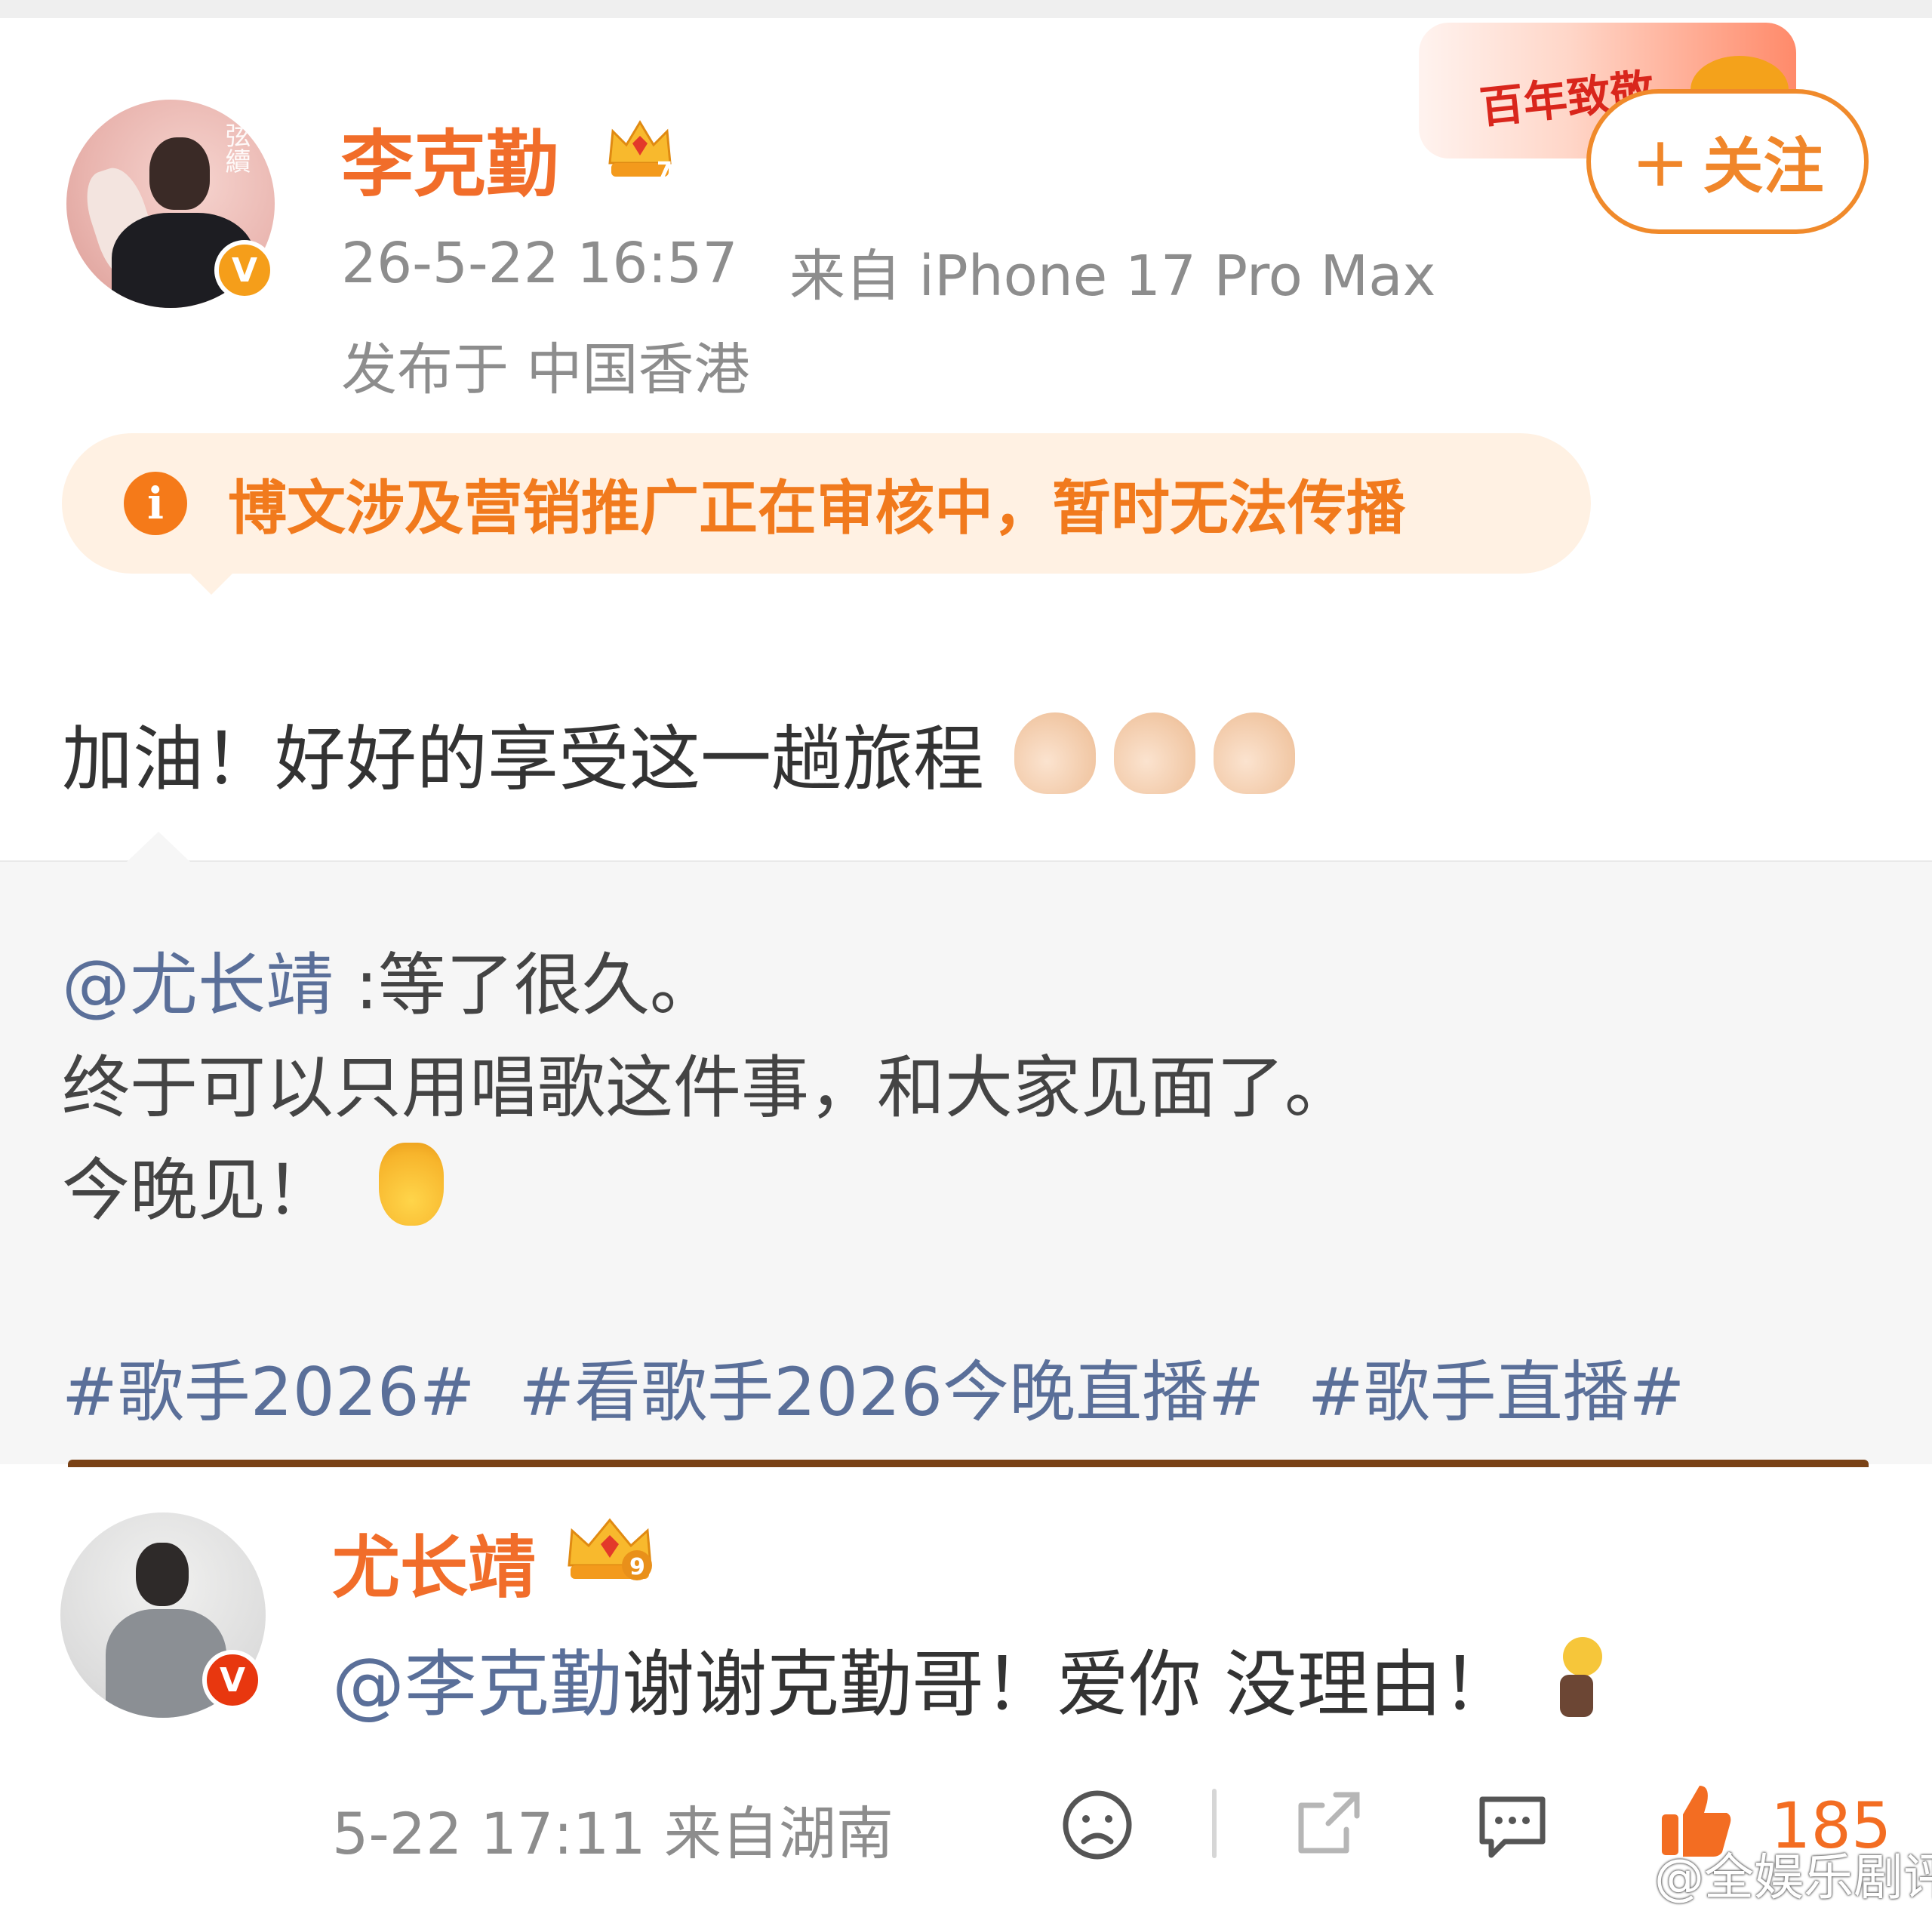  What do you see at coordinates (449, 158) in the screenshot?
I see `author-name: 李克勤` at bounding box center [449, 158].